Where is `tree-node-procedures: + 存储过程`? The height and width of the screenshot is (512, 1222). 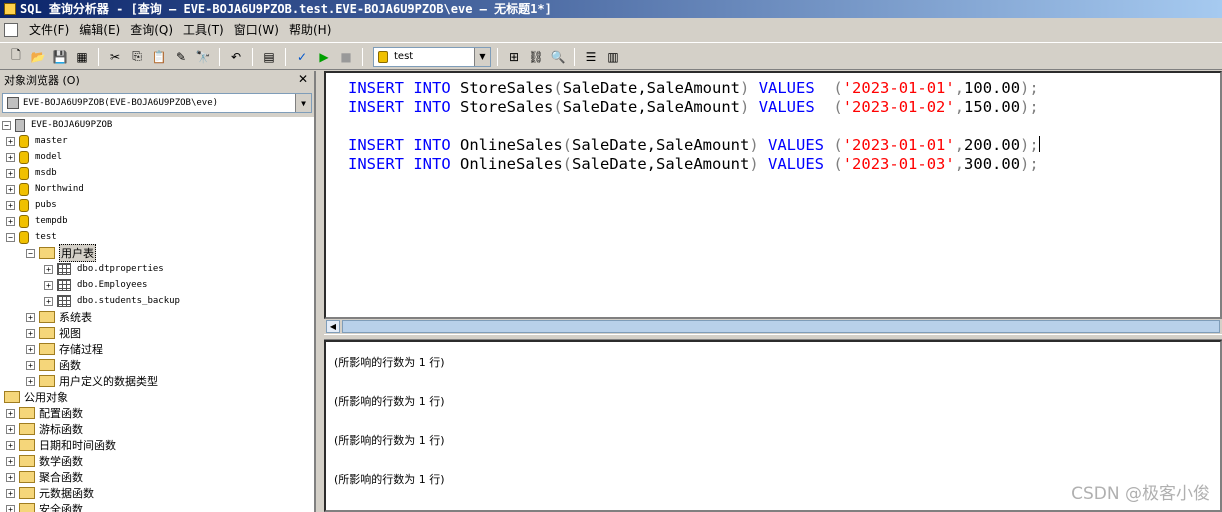
tree-node-procedures: + 存储过程 is located at coordinates (64, 349).